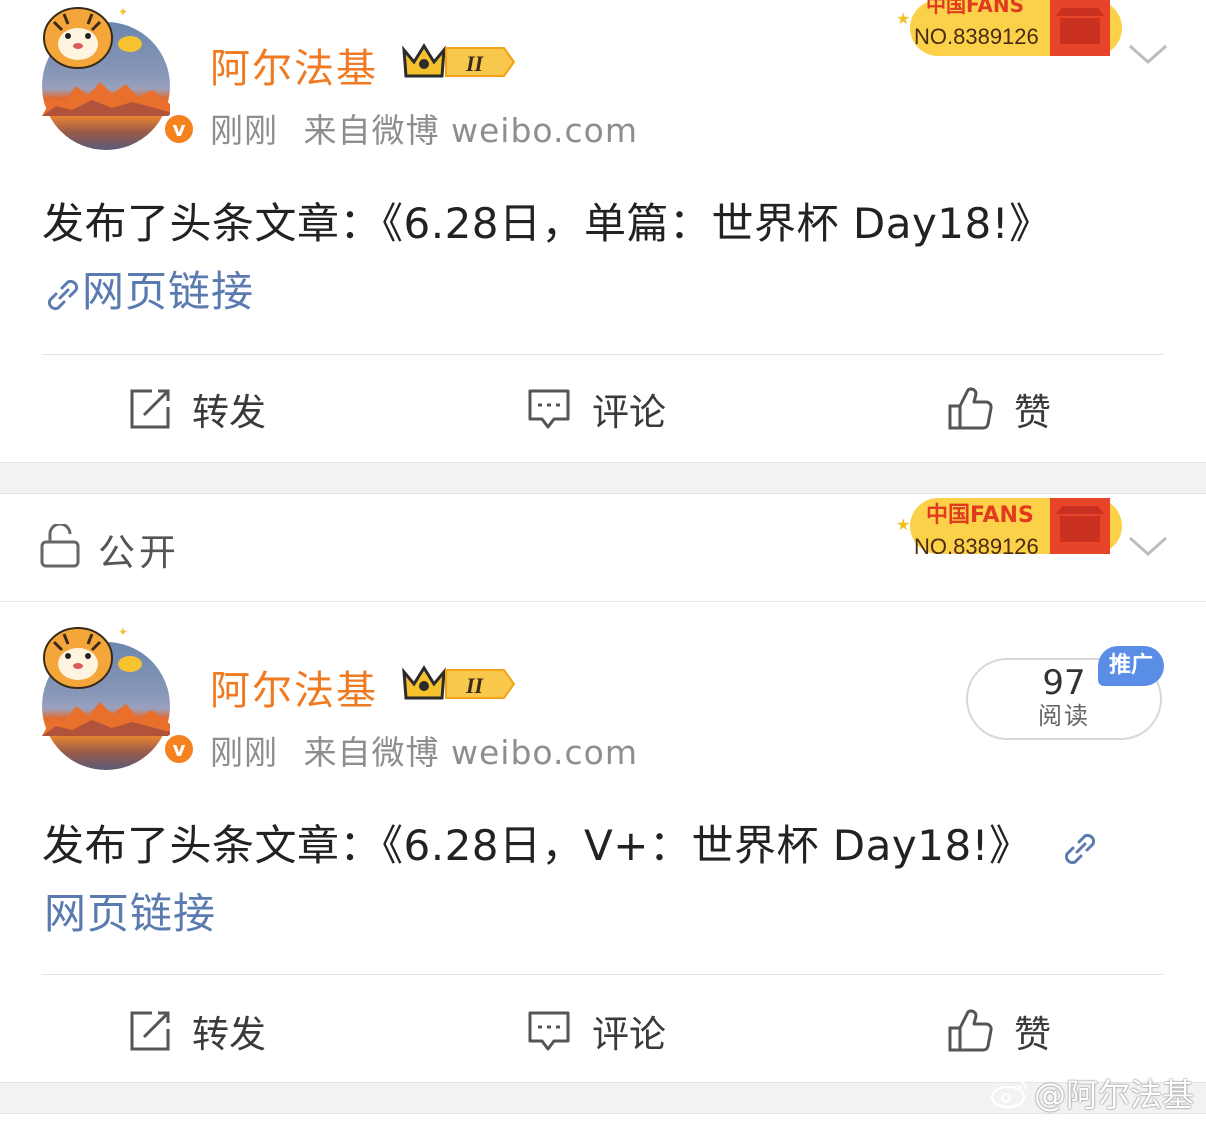  Describe the element at coordinates (547, 223) in the screenshot. I see `post-content: 发布了头条文章：《6.28日，单篇：世界杯 Day18!》` at that location.